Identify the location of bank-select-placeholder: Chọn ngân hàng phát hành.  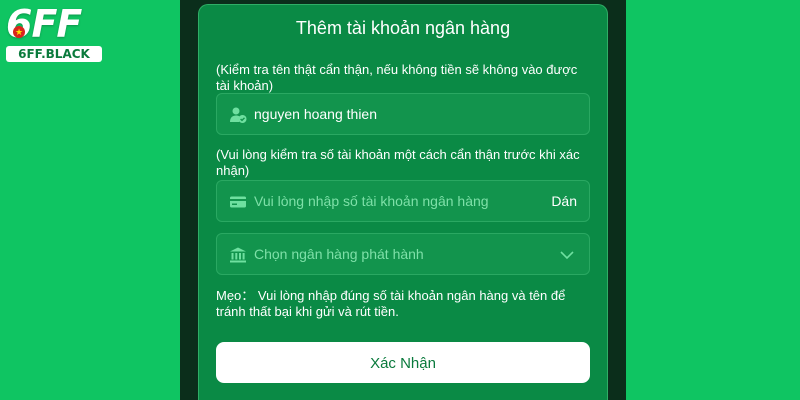
(339, 254).